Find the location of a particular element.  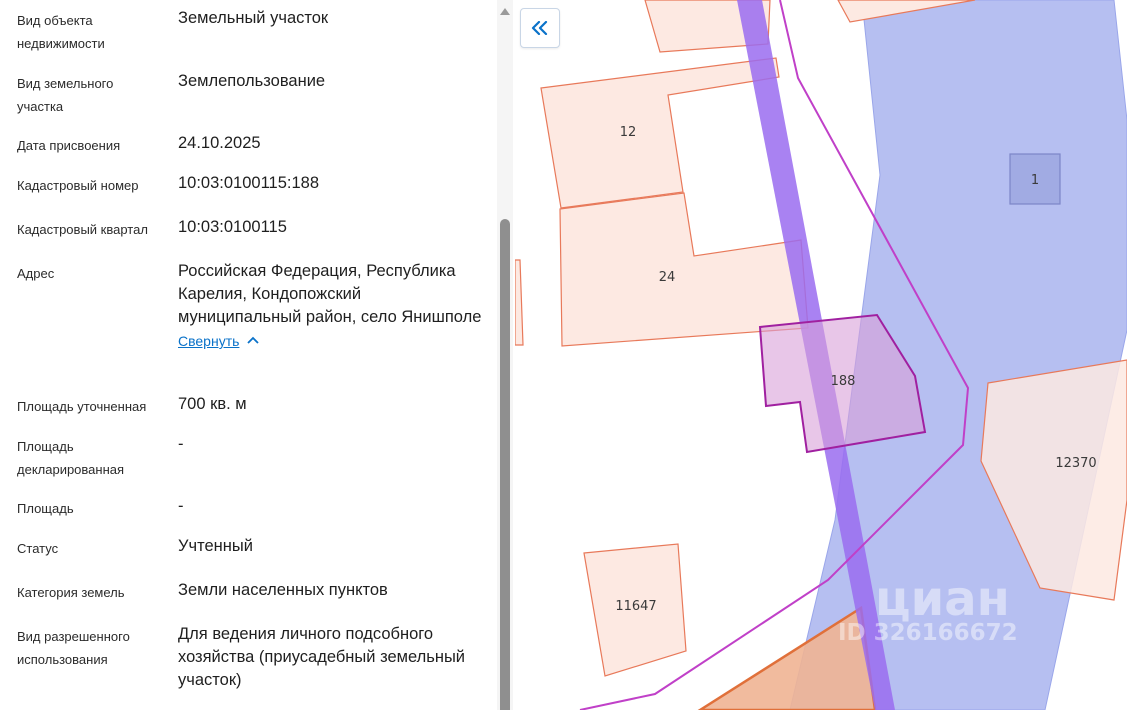

parcel-label-188: 188 is located at coordinates (843, 381).